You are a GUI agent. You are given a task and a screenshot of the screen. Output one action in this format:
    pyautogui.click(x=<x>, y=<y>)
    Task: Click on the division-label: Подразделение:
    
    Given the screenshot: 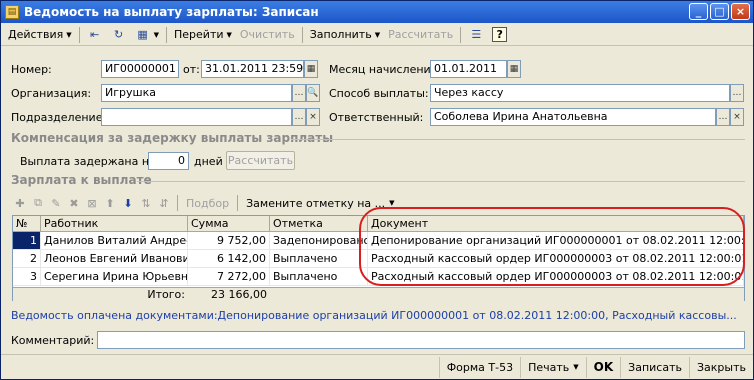 What is the action you would take?
    pyautogui.click(x=59, y=117)
    